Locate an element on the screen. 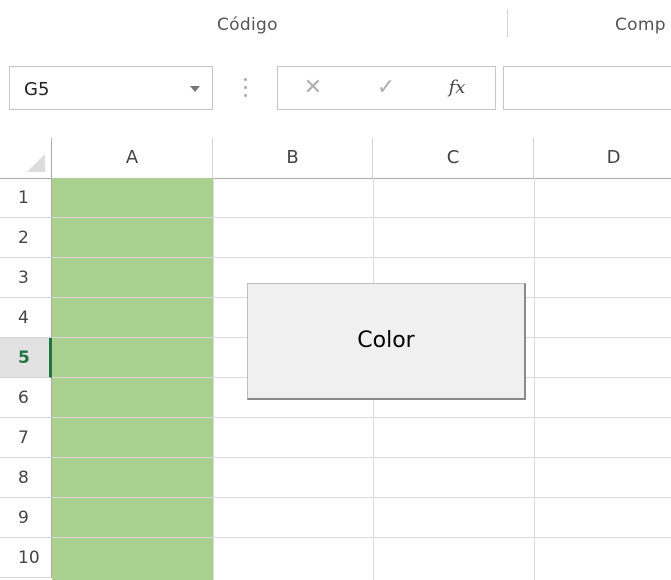 The image size is (671, 580). row-header-8: 8 is located at coordinates (26, 478).